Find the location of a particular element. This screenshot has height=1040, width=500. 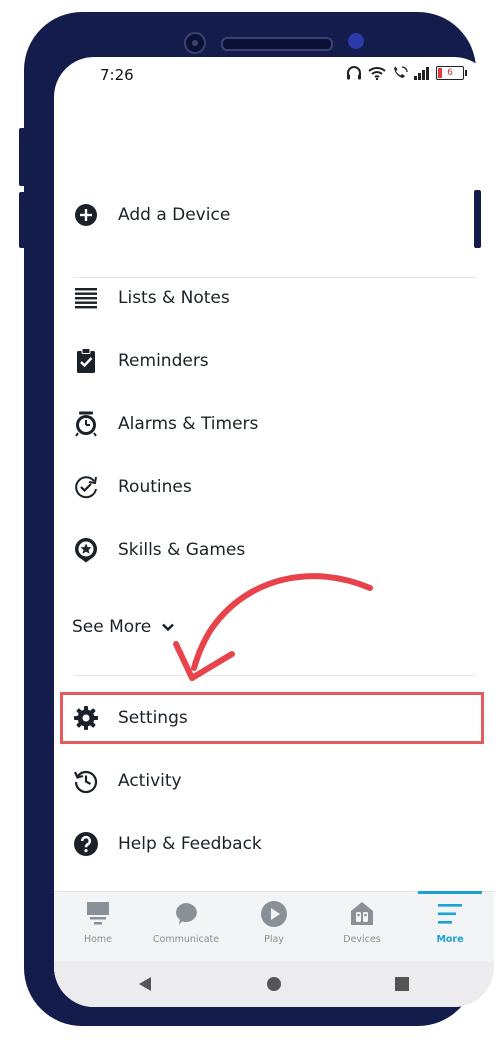

nav-more: More is located at coordinates (450, 926).